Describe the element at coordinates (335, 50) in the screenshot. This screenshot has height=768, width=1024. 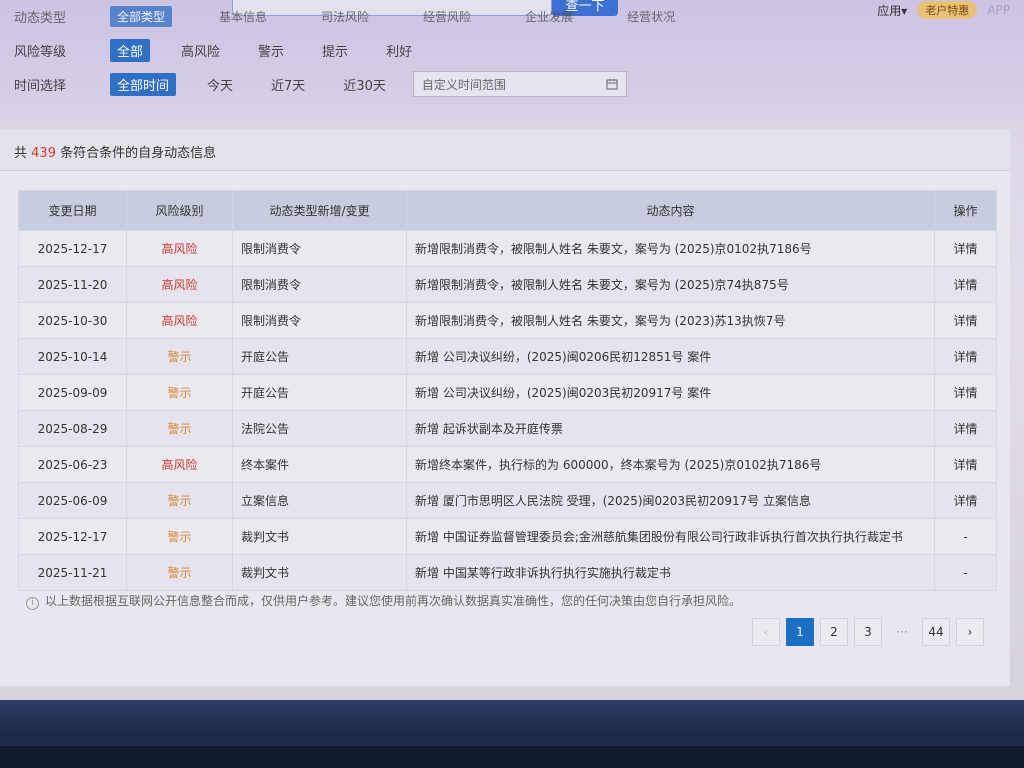
I see `risk-option-notice: 提示` at that location.